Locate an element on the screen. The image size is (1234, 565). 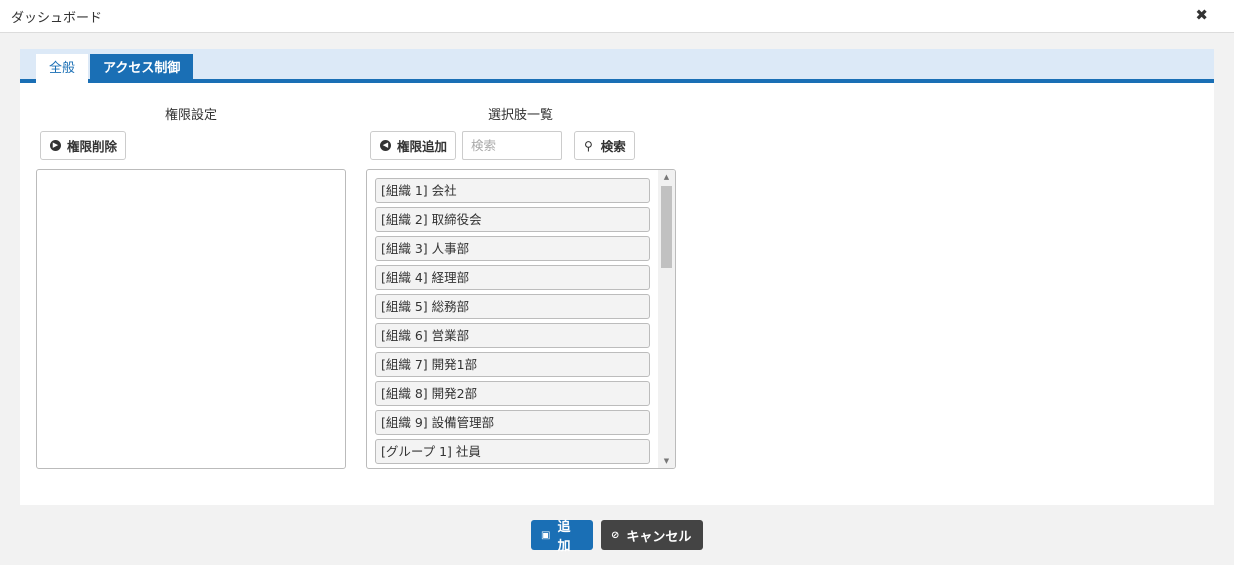
list-item: [組織 1] 会社 is located at coordinates (512, 190).